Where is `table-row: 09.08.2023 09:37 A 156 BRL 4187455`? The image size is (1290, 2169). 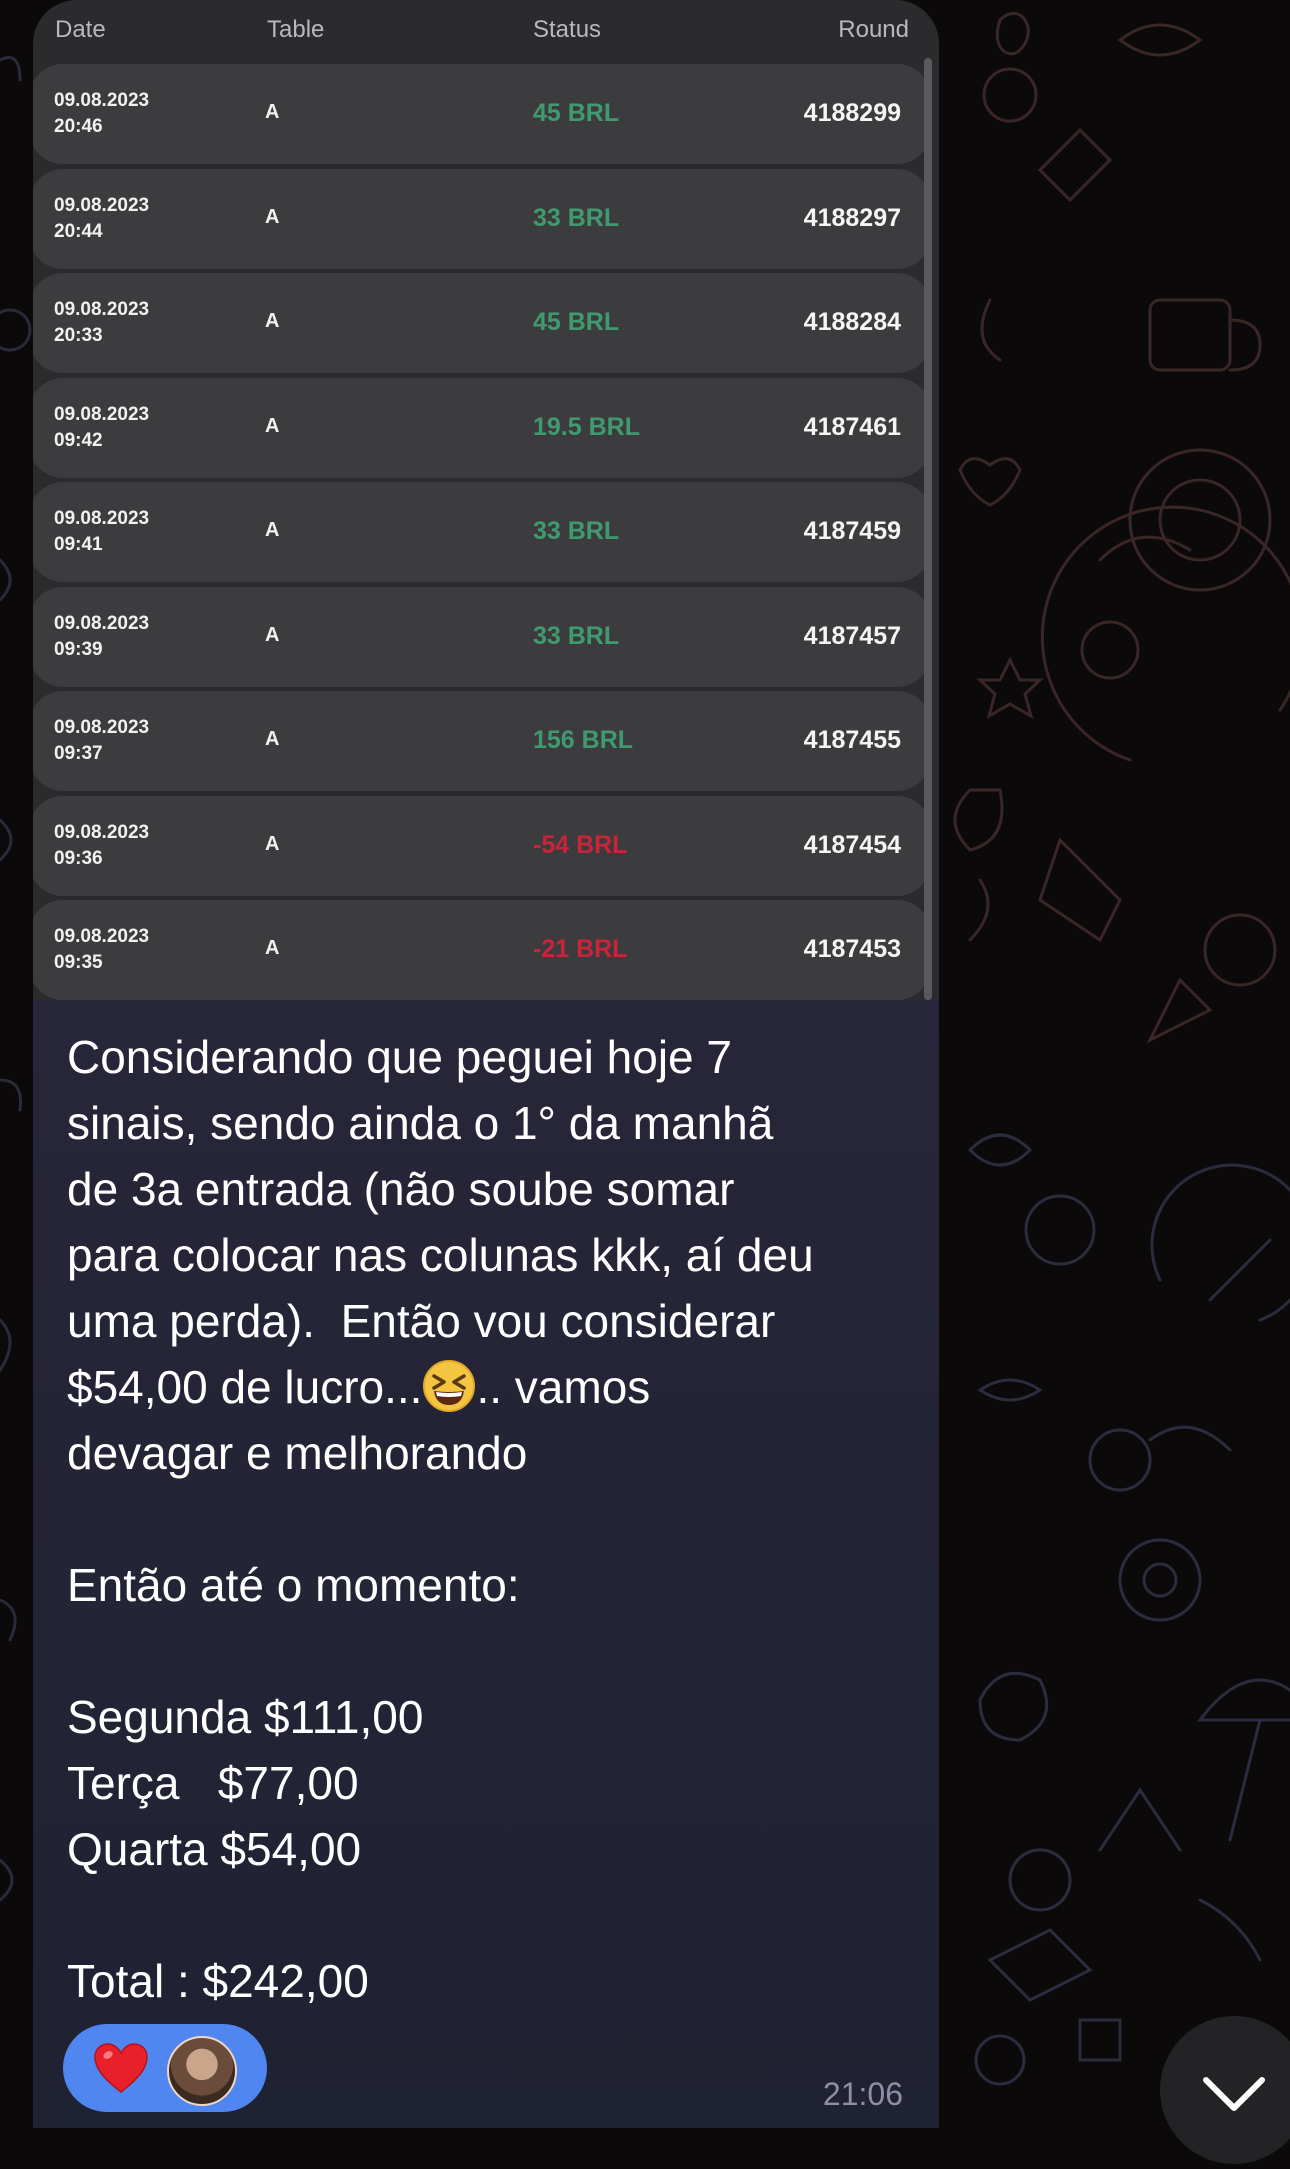
table-row: 09.08.2023 09:37 A 156 BRL 4187455 is located at coordinates (482, 741).